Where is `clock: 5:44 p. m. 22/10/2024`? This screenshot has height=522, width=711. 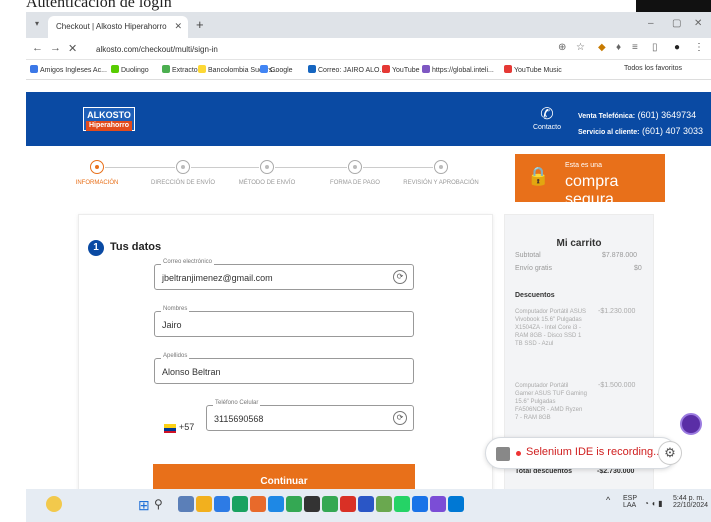 clock: 5:44 p. m. 22/10/2024 is located at coordinates (690, 502).